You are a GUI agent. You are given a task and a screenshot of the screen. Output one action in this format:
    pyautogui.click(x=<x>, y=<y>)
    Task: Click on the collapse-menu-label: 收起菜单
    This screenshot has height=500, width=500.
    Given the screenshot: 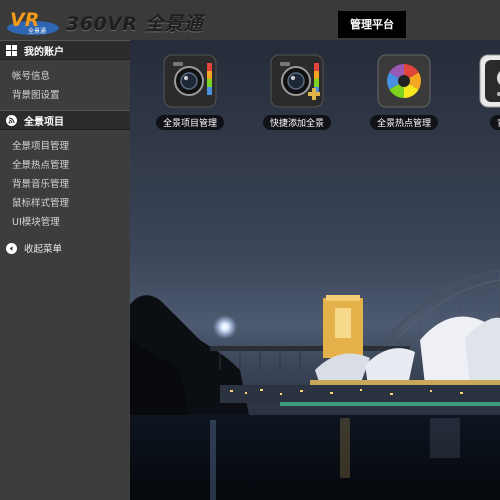 What is the action you would take?
    pyautogui.click(x=43, y=249)
    